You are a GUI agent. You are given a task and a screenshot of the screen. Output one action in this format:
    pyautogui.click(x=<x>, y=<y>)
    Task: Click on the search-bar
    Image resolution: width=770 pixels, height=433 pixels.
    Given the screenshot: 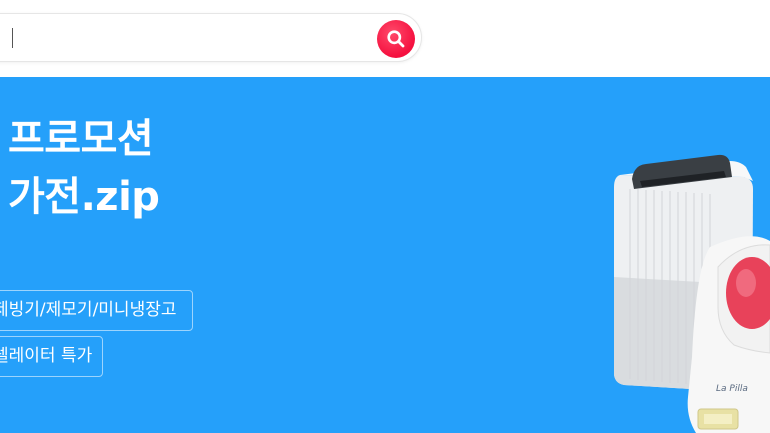 What is the action you would take?
    pyautogui.click(x=211, y=37)
    